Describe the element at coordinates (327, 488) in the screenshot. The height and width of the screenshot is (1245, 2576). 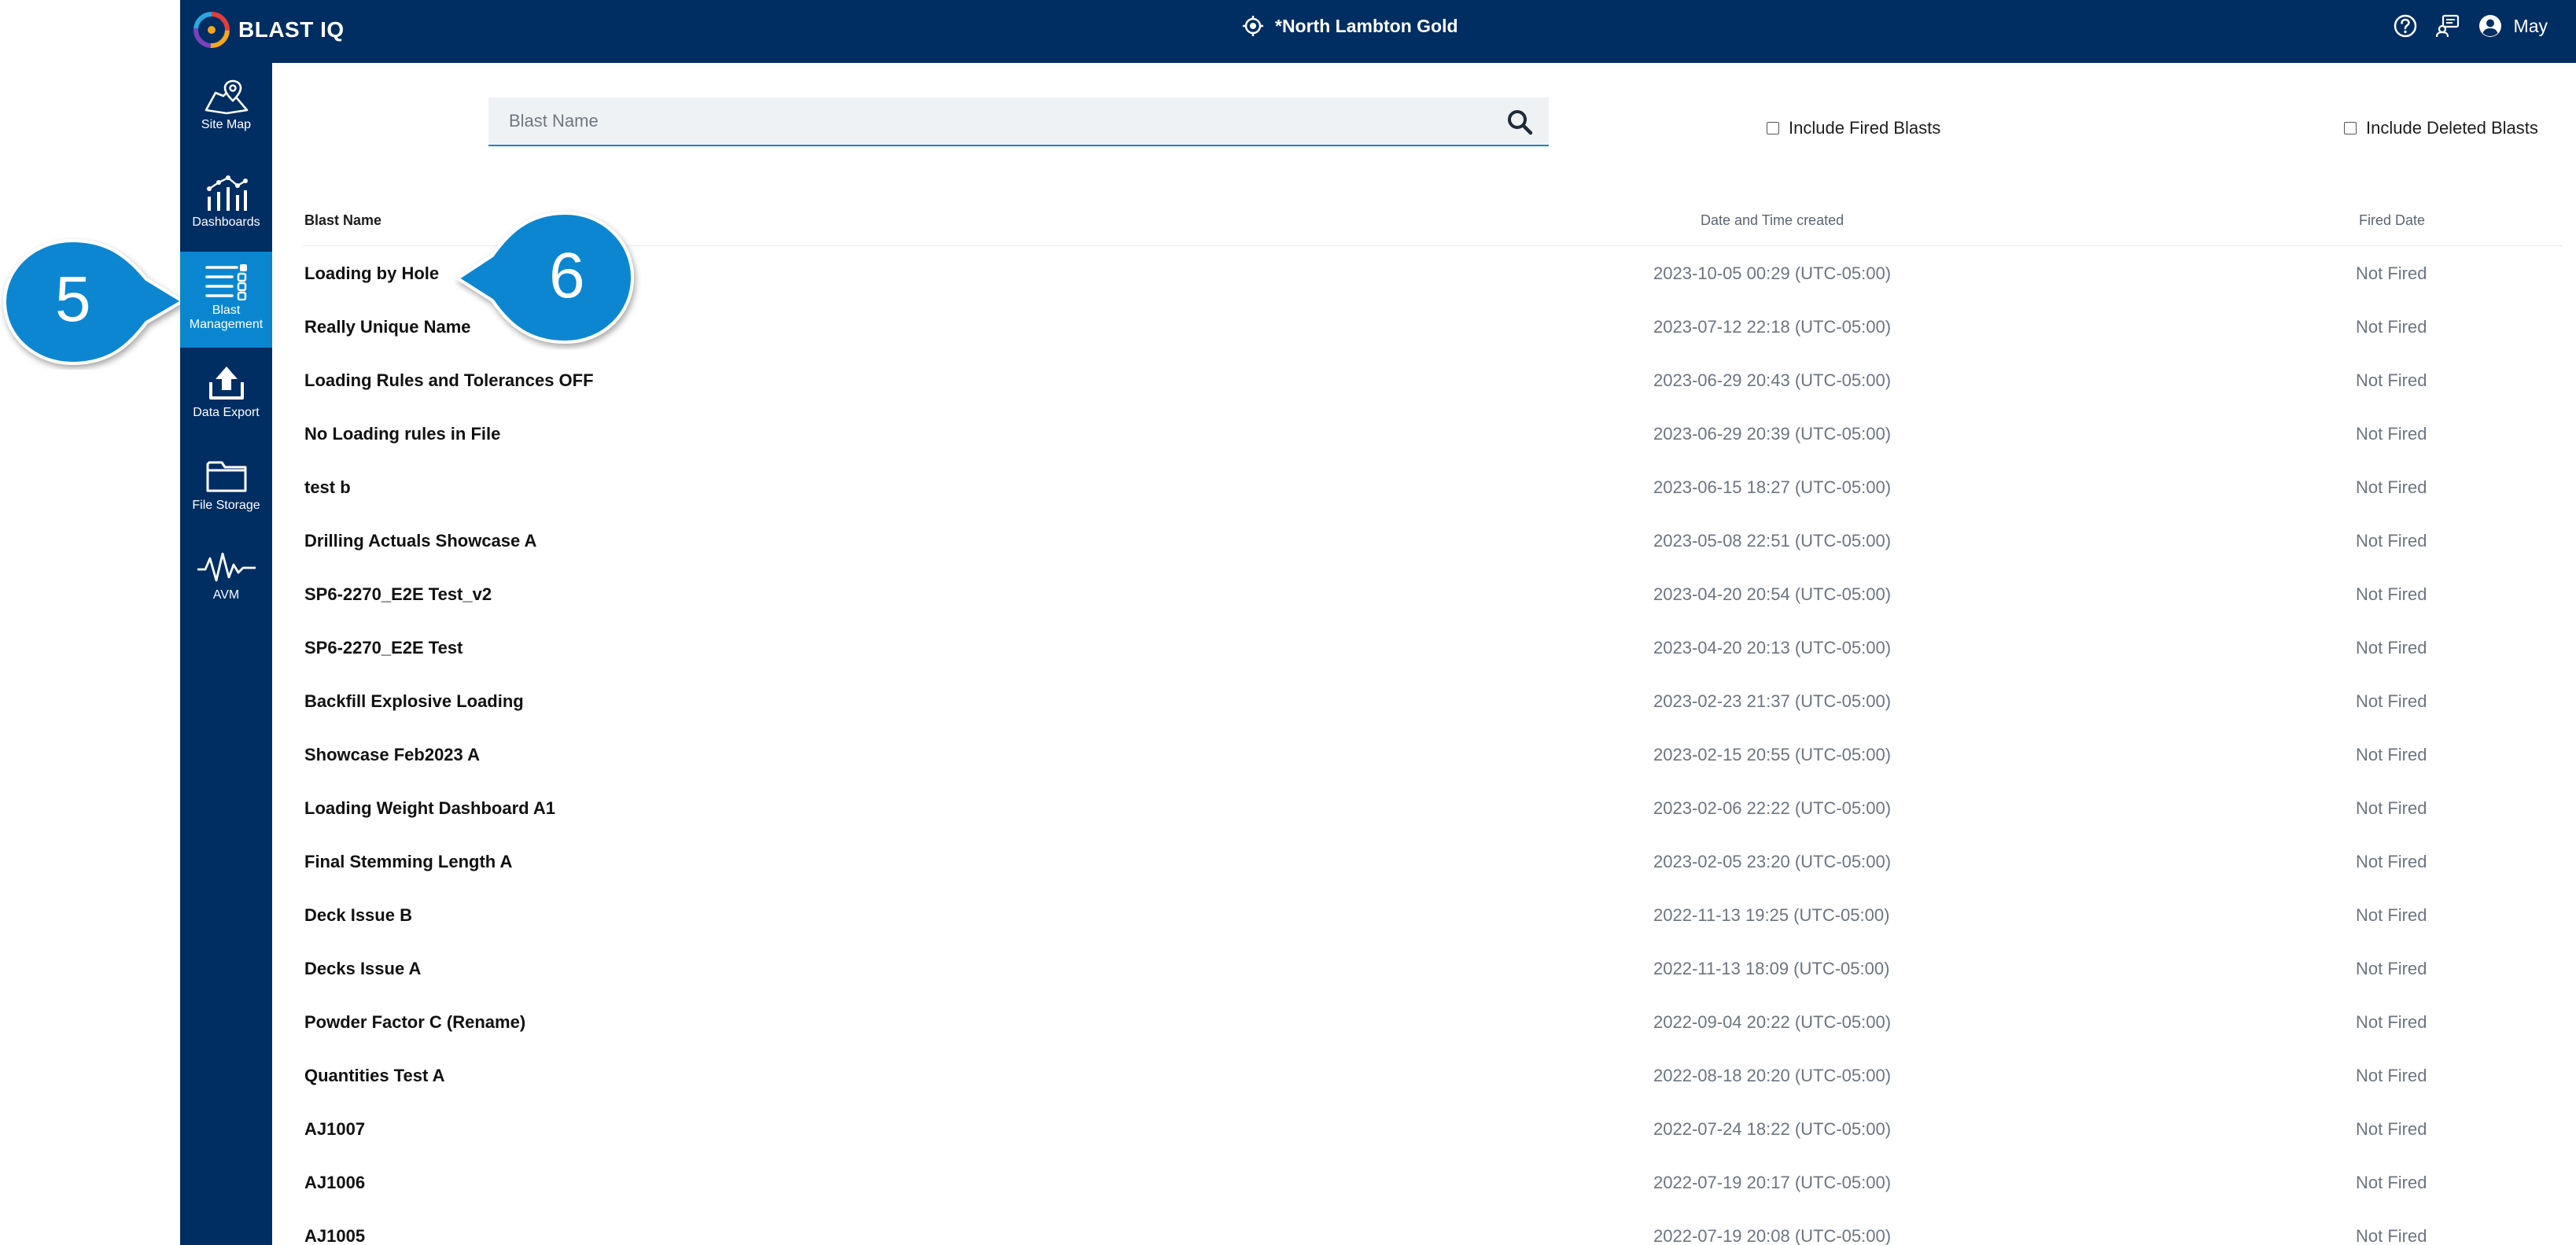
I see `blast-name-cell: test b` at that location.